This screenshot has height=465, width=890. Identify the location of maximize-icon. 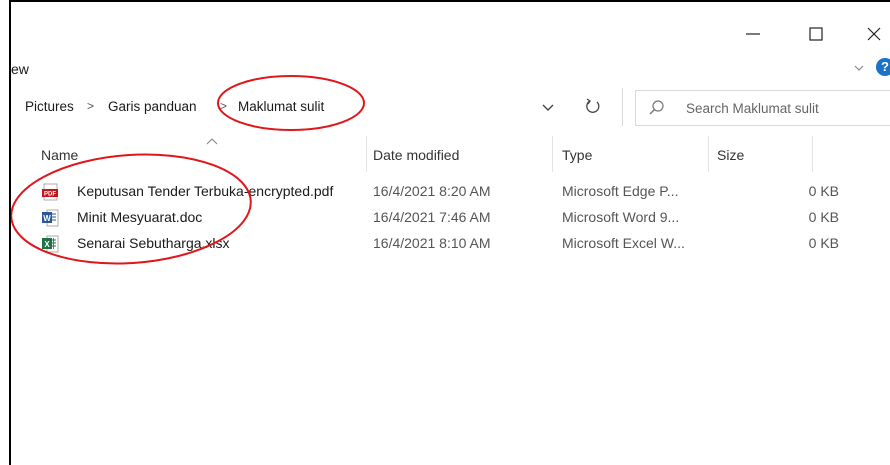
(816, 34).